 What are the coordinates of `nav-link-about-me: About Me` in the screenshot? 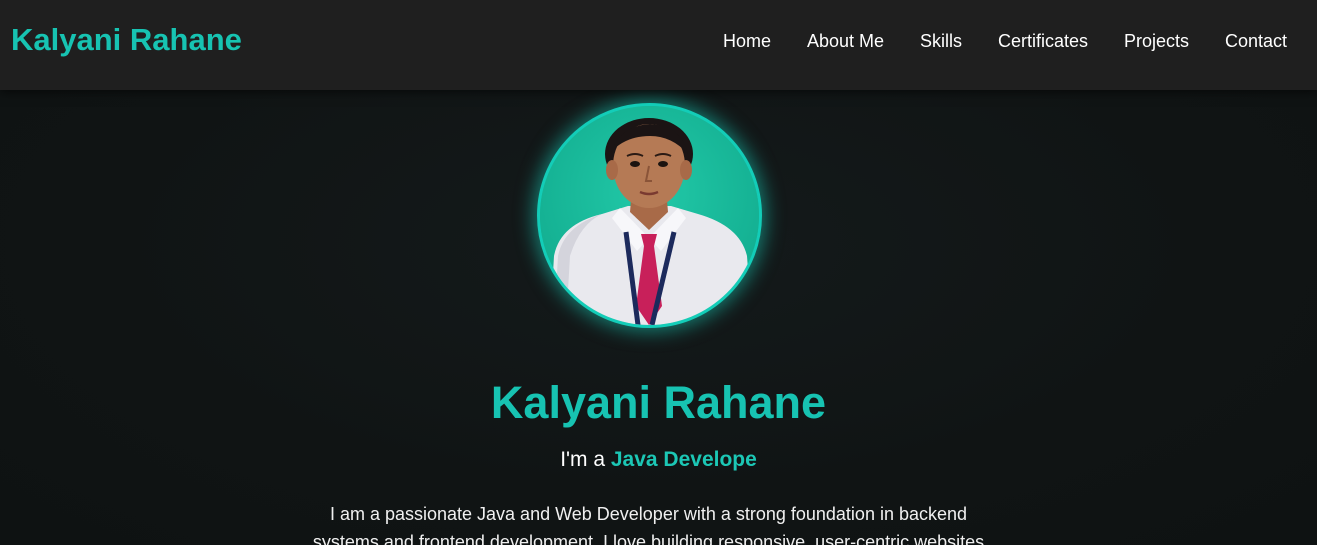 It's located at (845, 41).